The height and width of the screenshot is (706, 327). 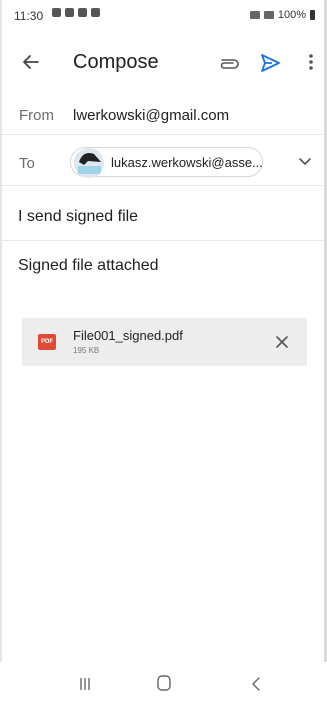 What do you see at coordinates (268, 15) in the screenshot?
I see `signal-icon` at bounding box center [268, 15].